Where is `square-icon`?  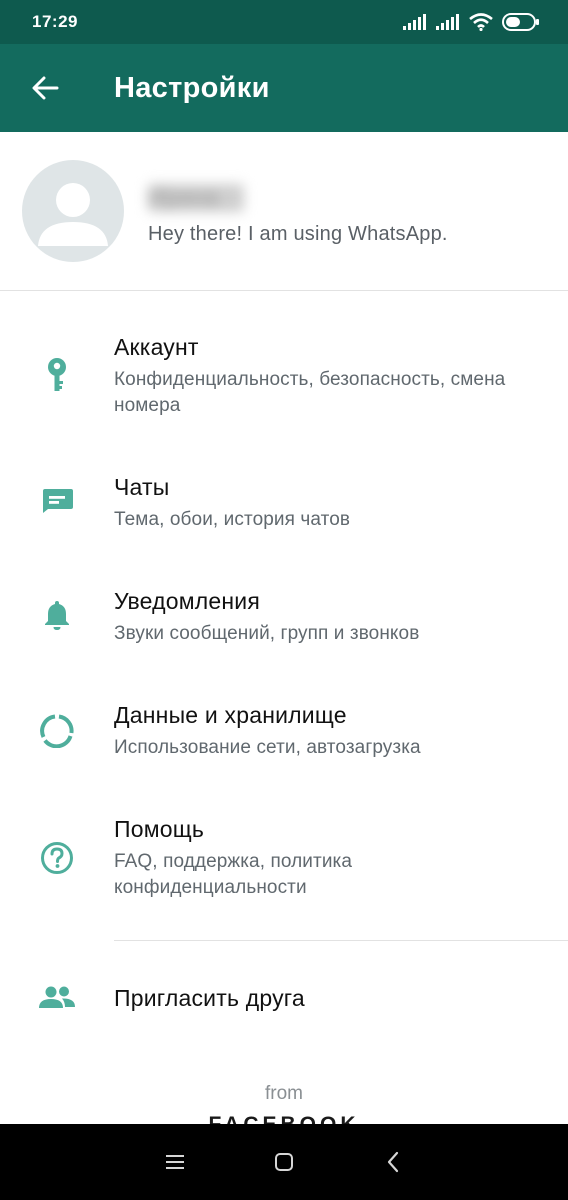 square-icon is located at coordinates (283, 1162).